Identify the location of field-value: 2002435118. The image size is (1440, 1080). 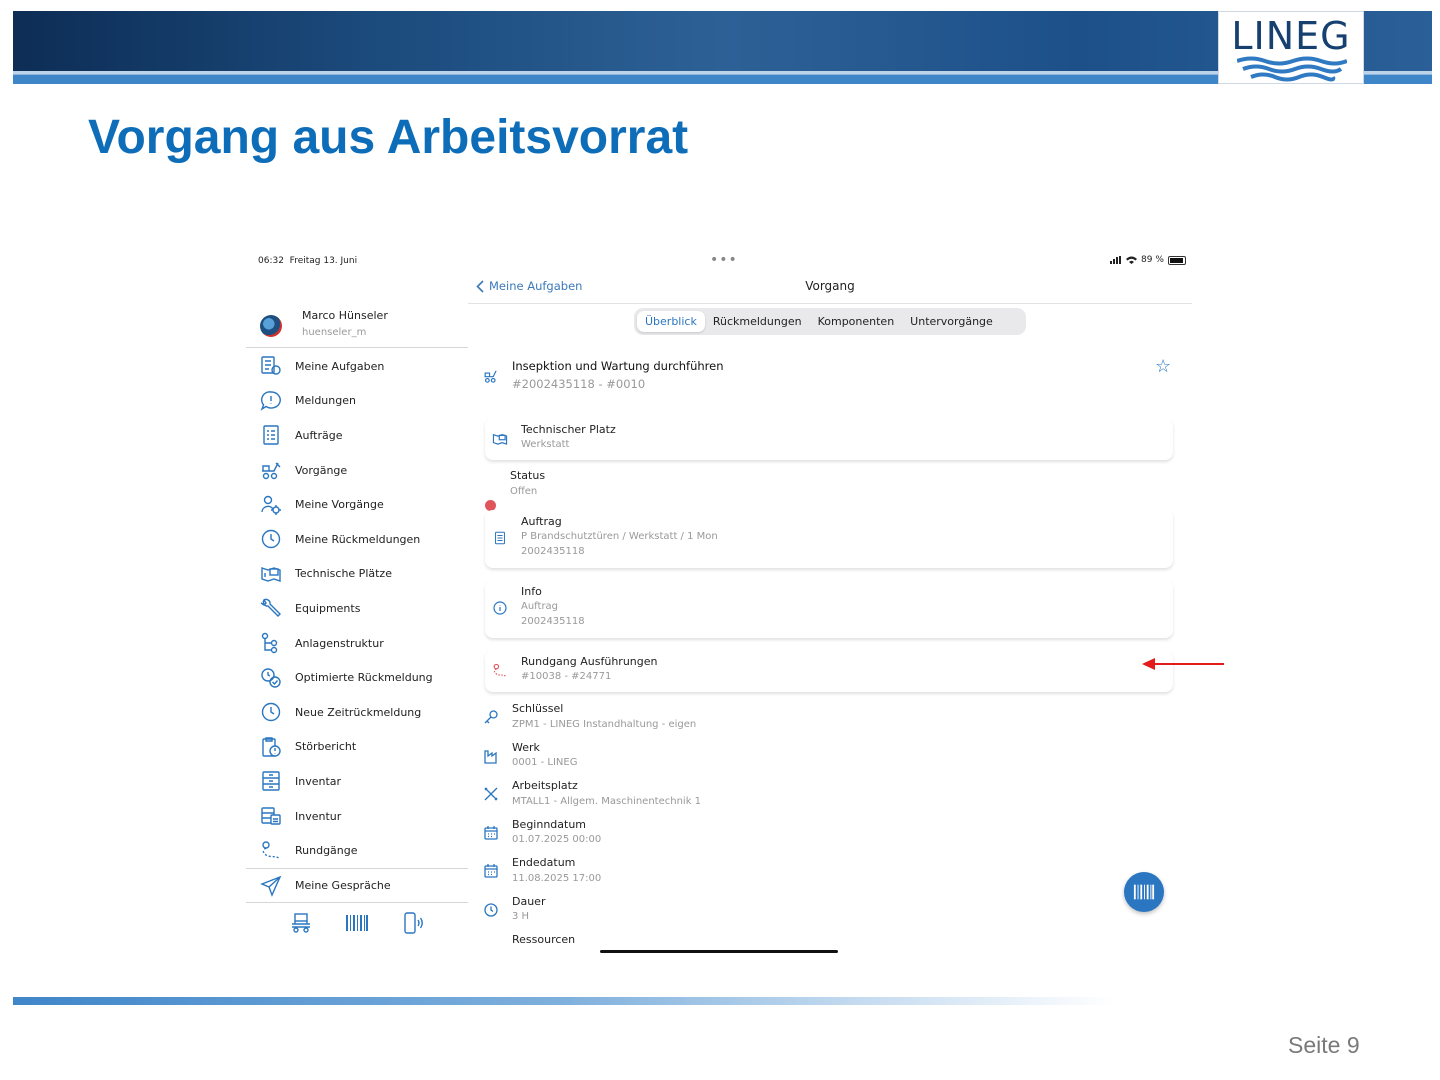
(553, 621).